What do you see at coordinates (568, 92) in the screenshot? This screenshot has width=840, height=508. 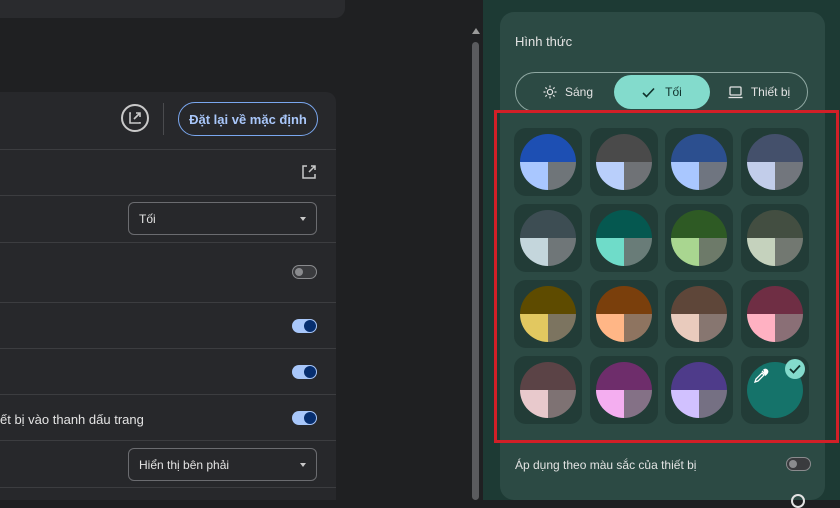 I see `mode-light-option: Sáng` at bounding box center [568, 92].